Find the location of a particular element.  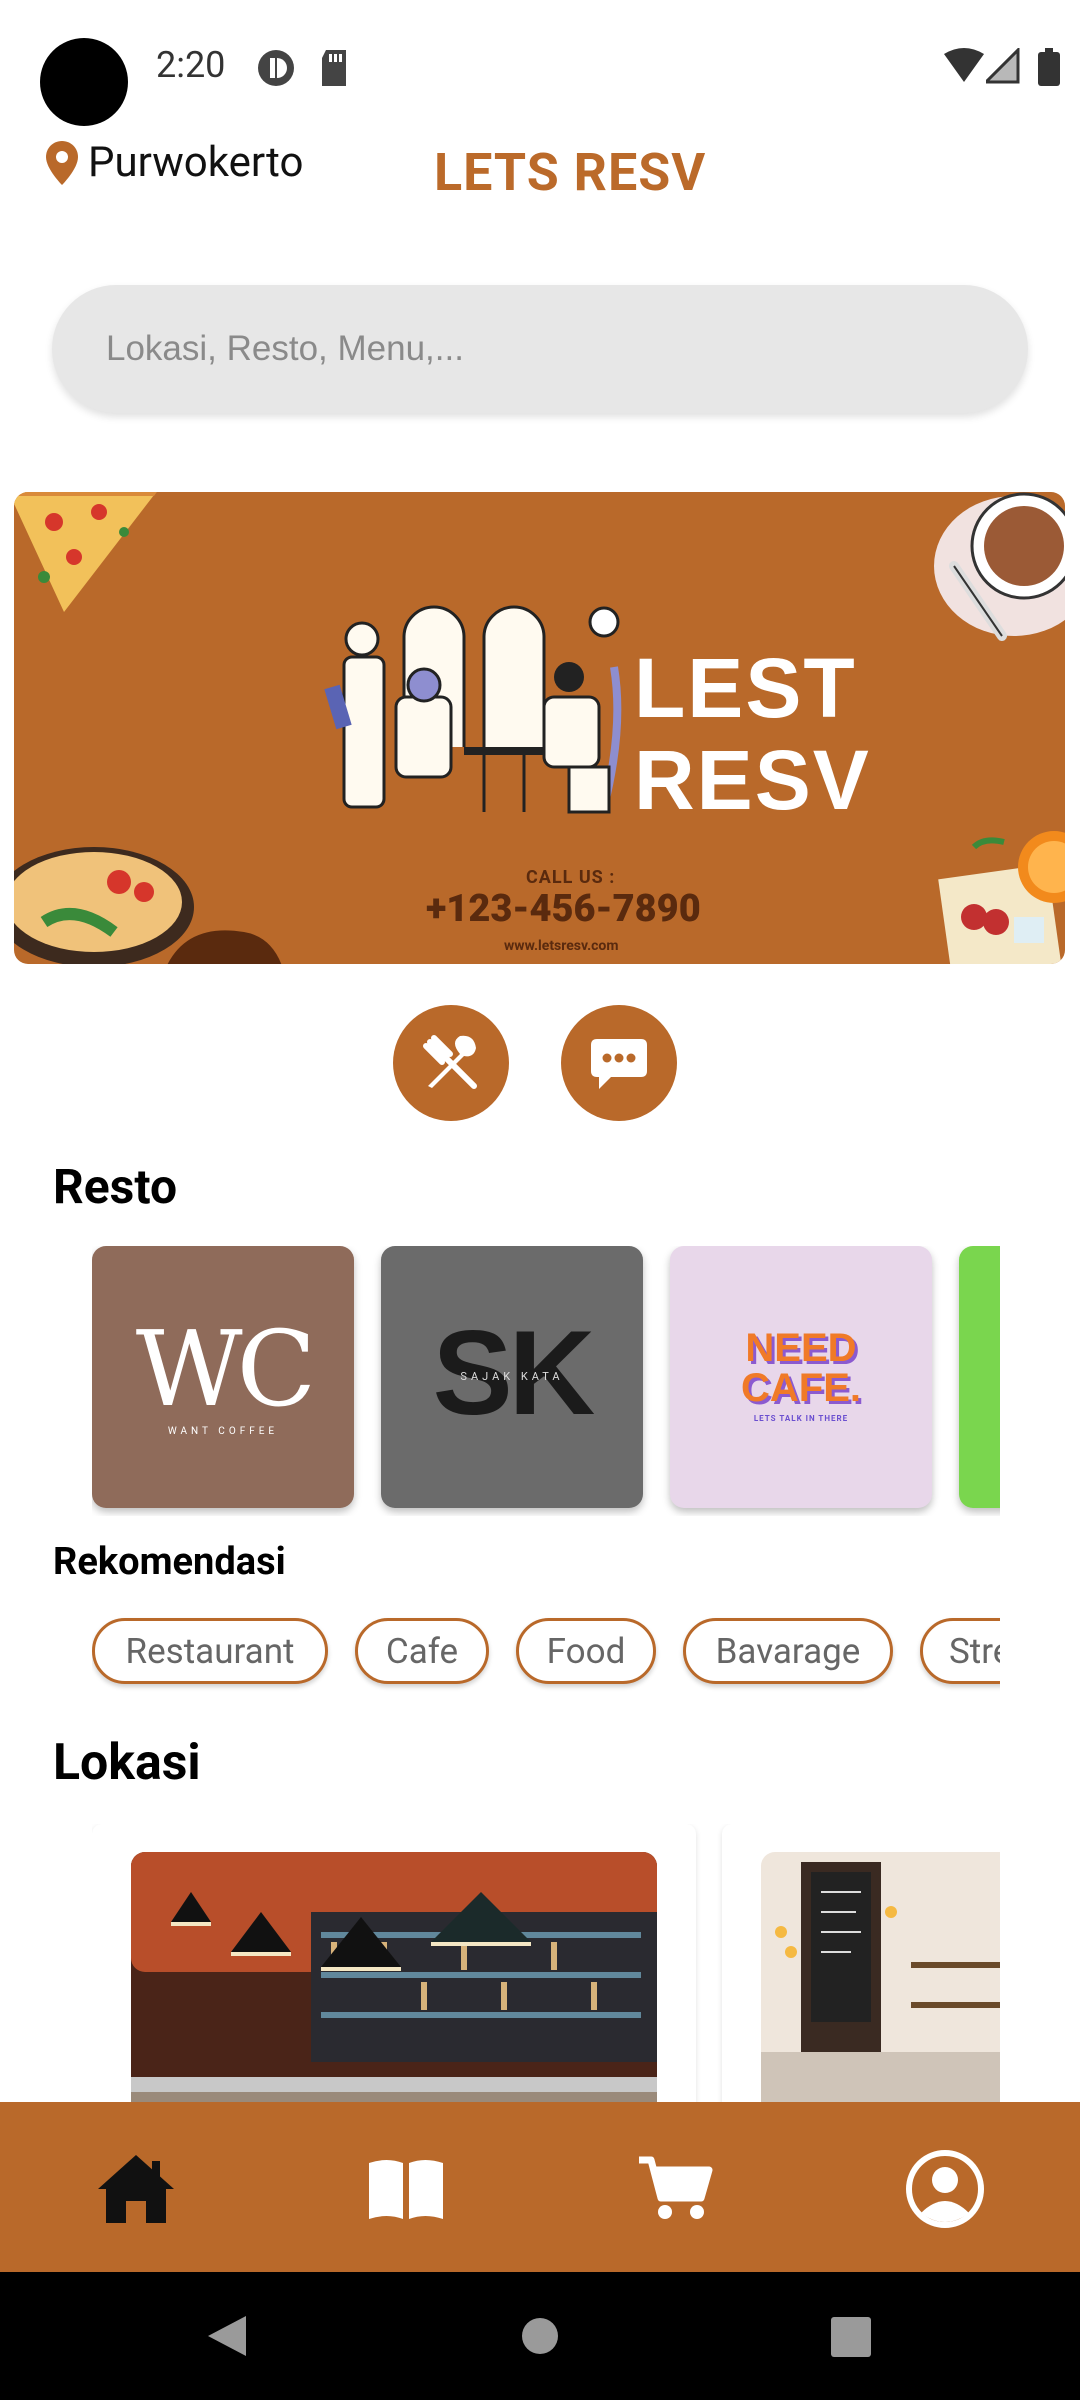

banner-phone: +123-456-7890 is located at coordinates (563, 909).